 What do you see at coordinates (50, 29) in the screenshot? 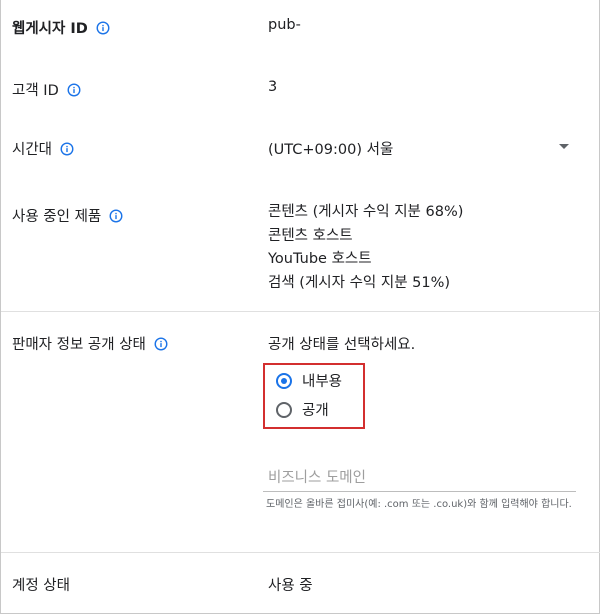
I see `publisher-id-label: 웹게시자 ID` at bounding box center [50, 29].